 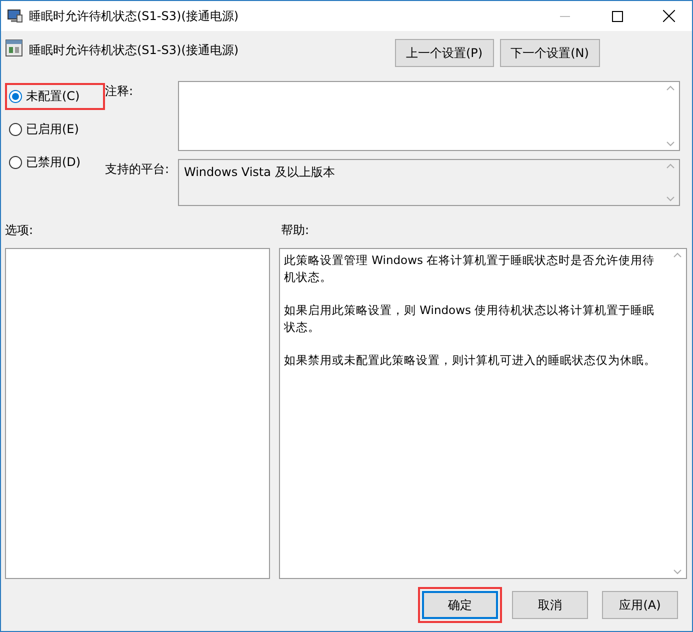 I want to click on radio-option: 已禁用(D), so click(x=45, y=162).